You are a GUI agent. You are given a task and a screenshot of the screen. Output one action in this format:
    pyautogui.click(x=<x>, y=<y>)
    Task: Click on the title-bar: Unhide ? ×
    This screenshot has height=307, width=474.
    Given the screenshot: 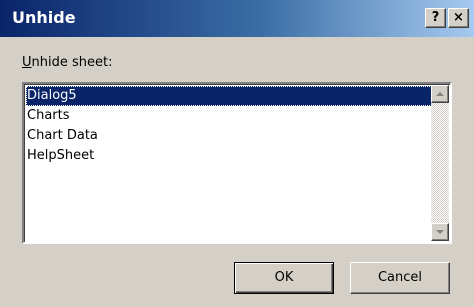 What is the action you would take?
    pyautogui.click(x=237, y=18)
    